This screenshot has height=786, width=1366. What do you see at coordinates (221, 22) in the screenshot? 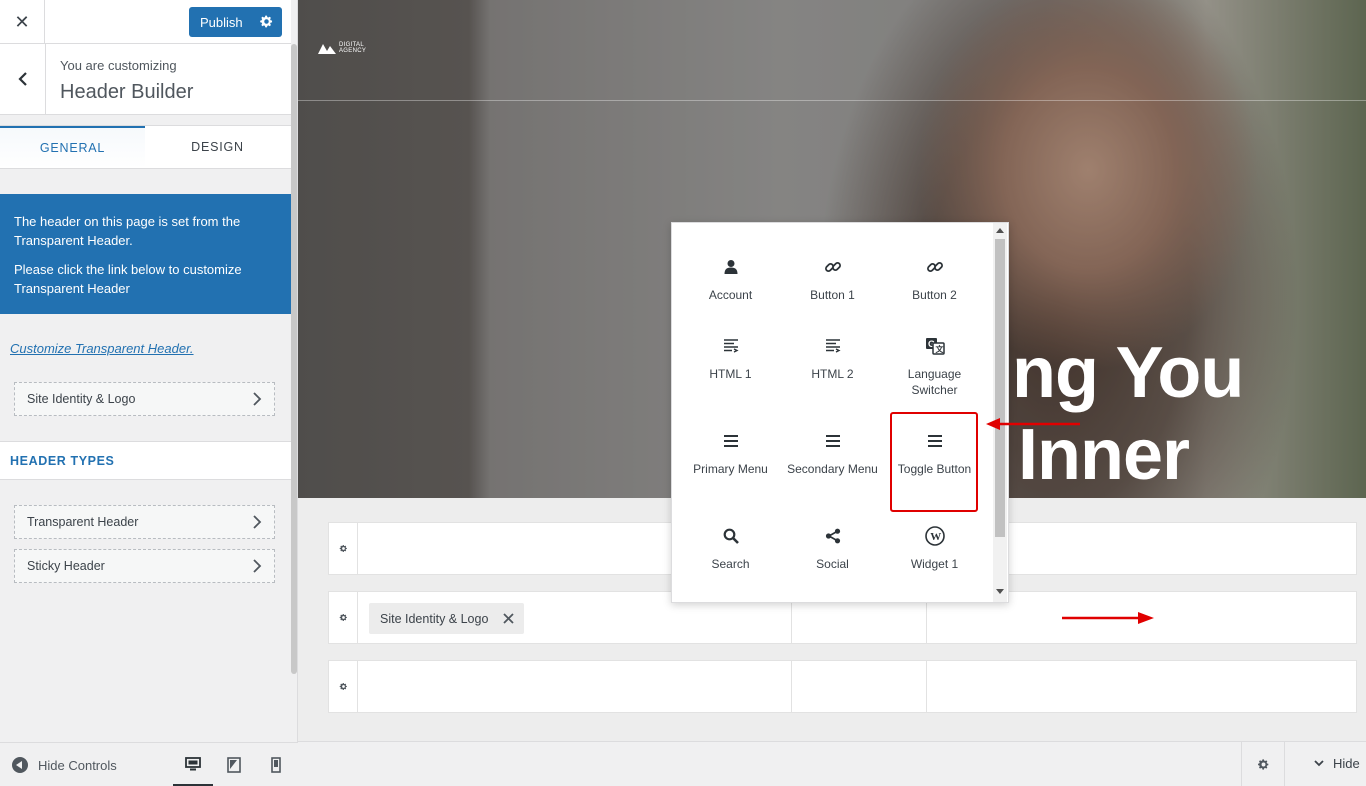
I see `publish-label: Publish` at bounding box center [221, 22].